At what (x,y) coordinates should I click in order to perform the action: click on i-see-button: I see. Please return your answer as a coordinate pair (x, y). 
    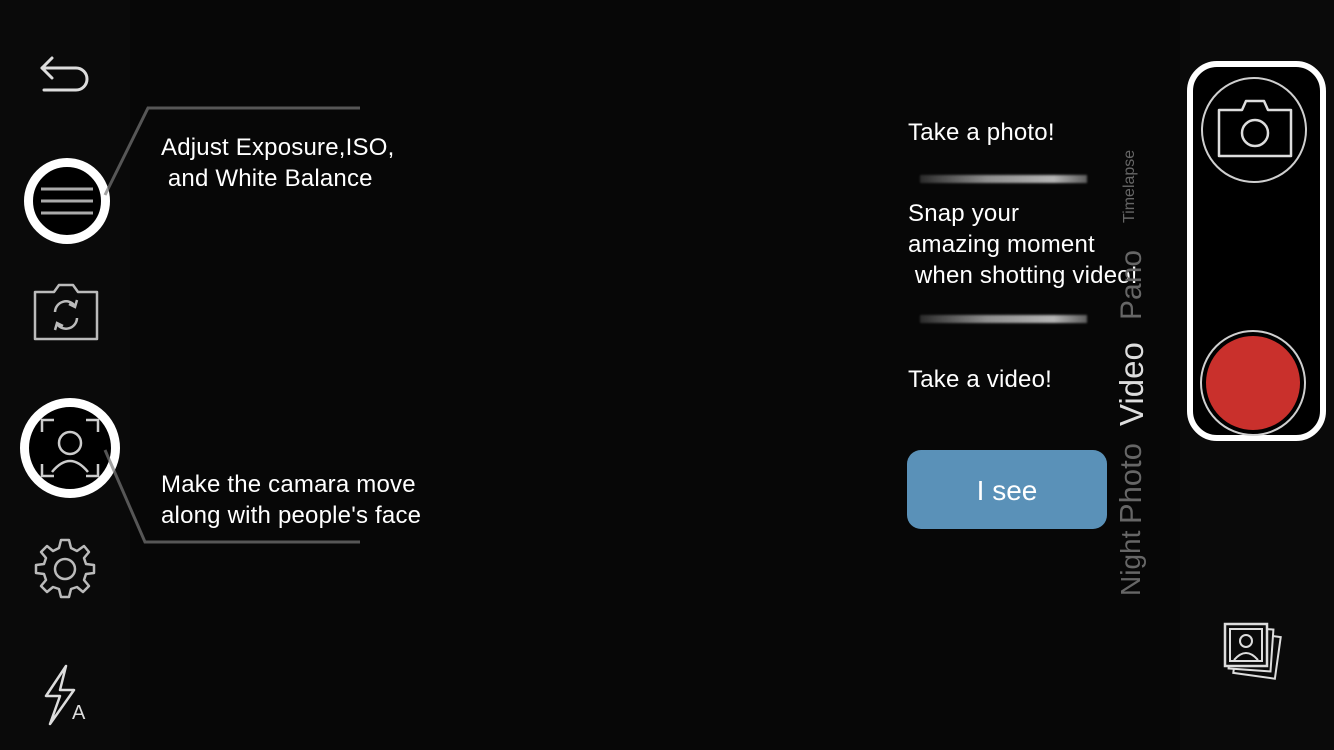
    Looking at the image, I should click on (1007, 489).